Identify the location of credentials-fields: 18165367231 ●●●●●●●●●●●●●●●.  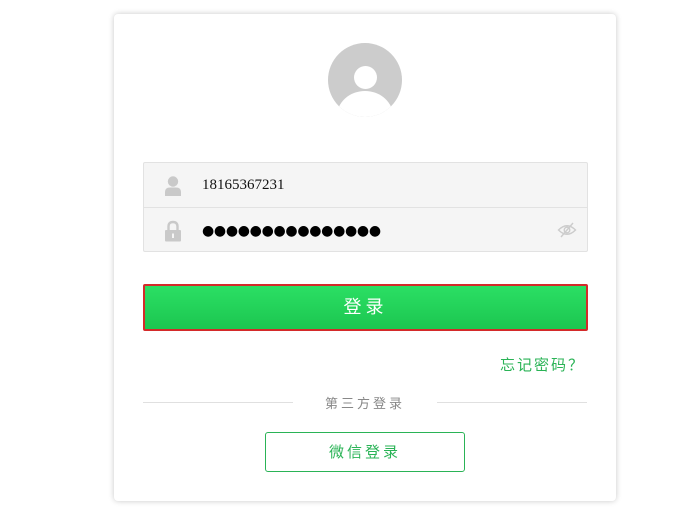
(365, 207).